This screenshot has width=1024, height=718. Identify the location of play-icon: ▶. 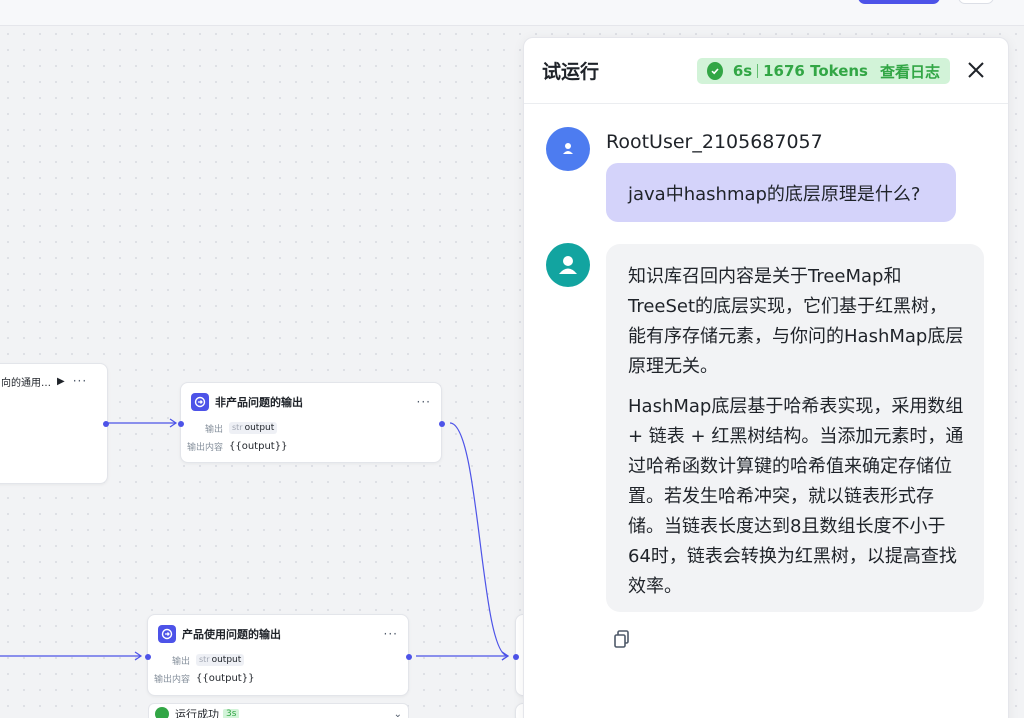
(61, 381).